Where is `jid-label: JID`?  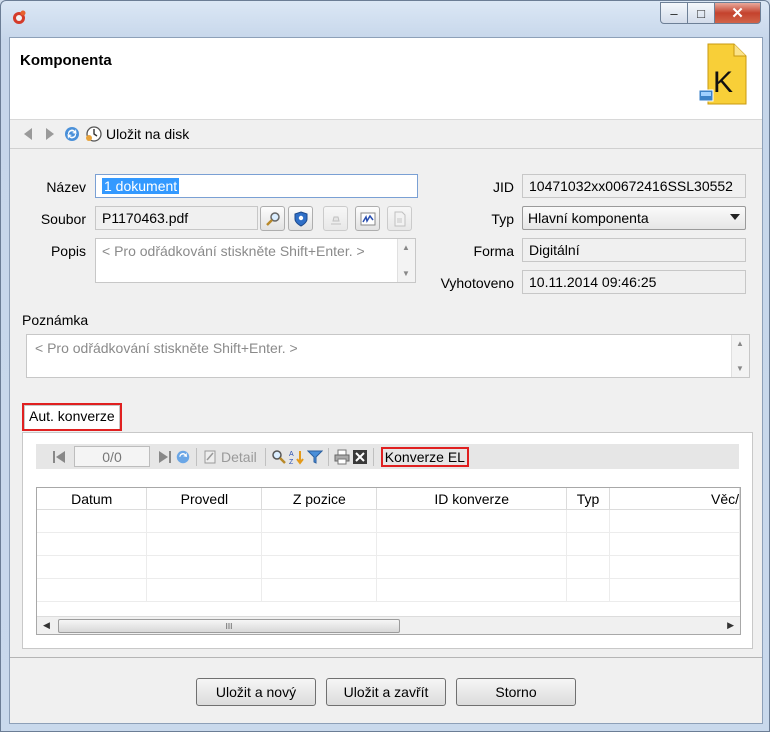
jid-label: JID is located at coordinates (503, 187).